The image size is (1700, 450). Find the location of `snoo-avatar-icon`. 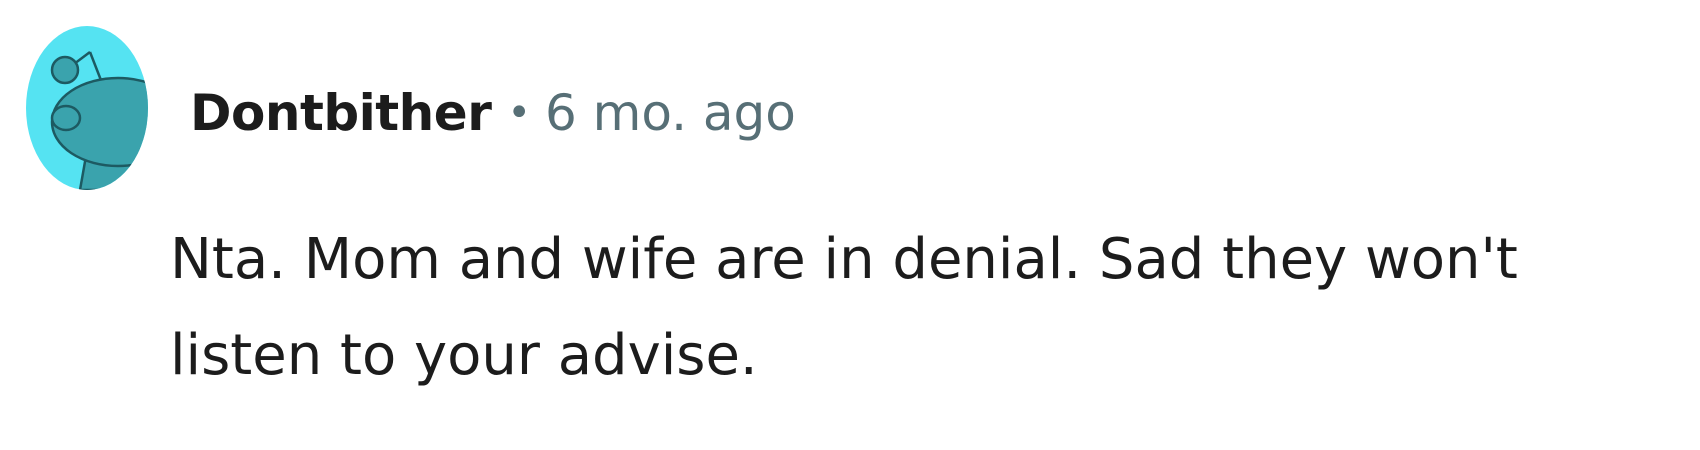

snoo-avatar-icon is located at coordinates (87, 108).